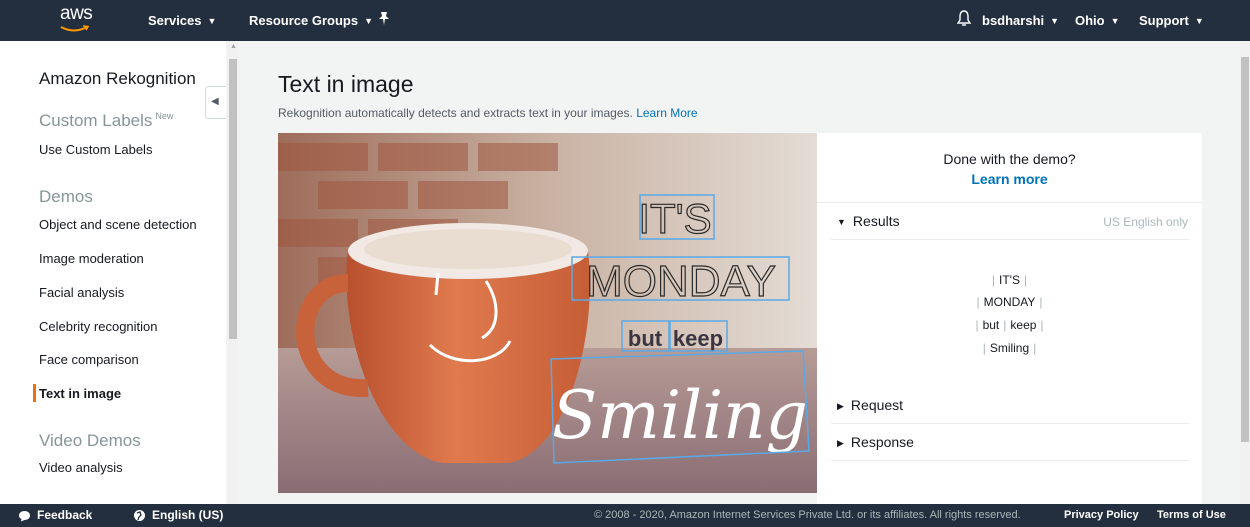 This screenshot has height=527, width=1250. What do you see at coordinates (118, 224) in the screenshot?
I see `sidebar-item-object-scene-detection: Object and scene detection` at bounding box center [118, 224].